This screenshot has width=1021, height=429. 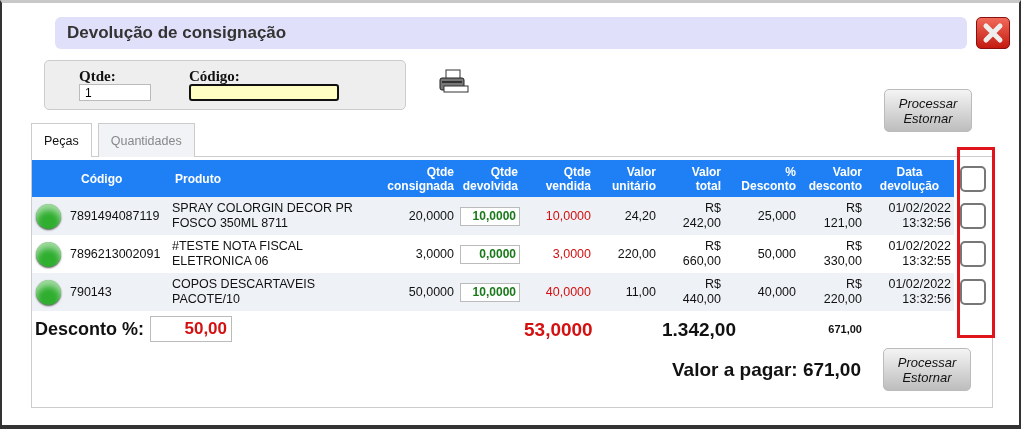 I want to click on qtde-field: 1, so click(x=115, y=92).